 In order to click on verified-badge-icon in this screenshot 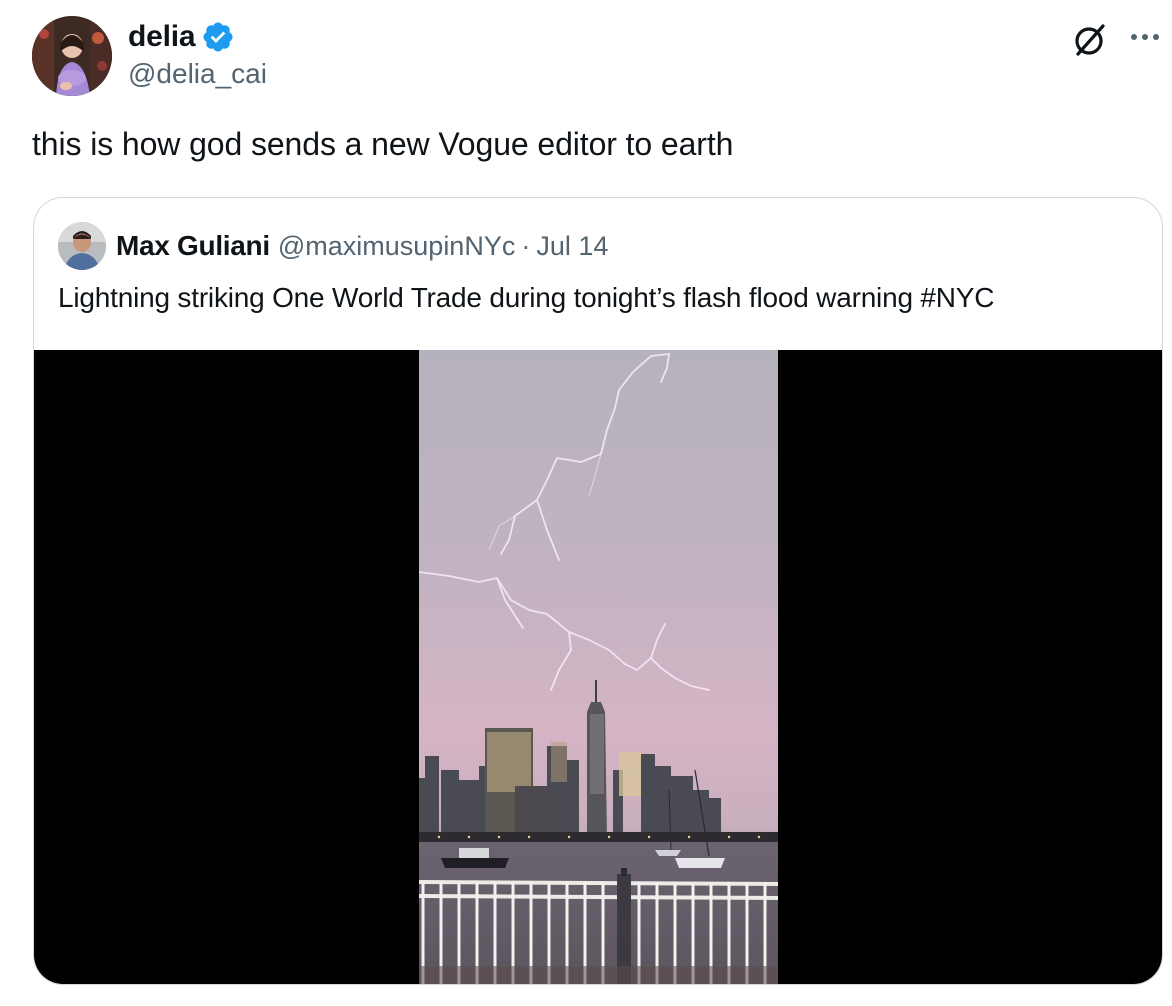, I will do `click(218, 37)`.